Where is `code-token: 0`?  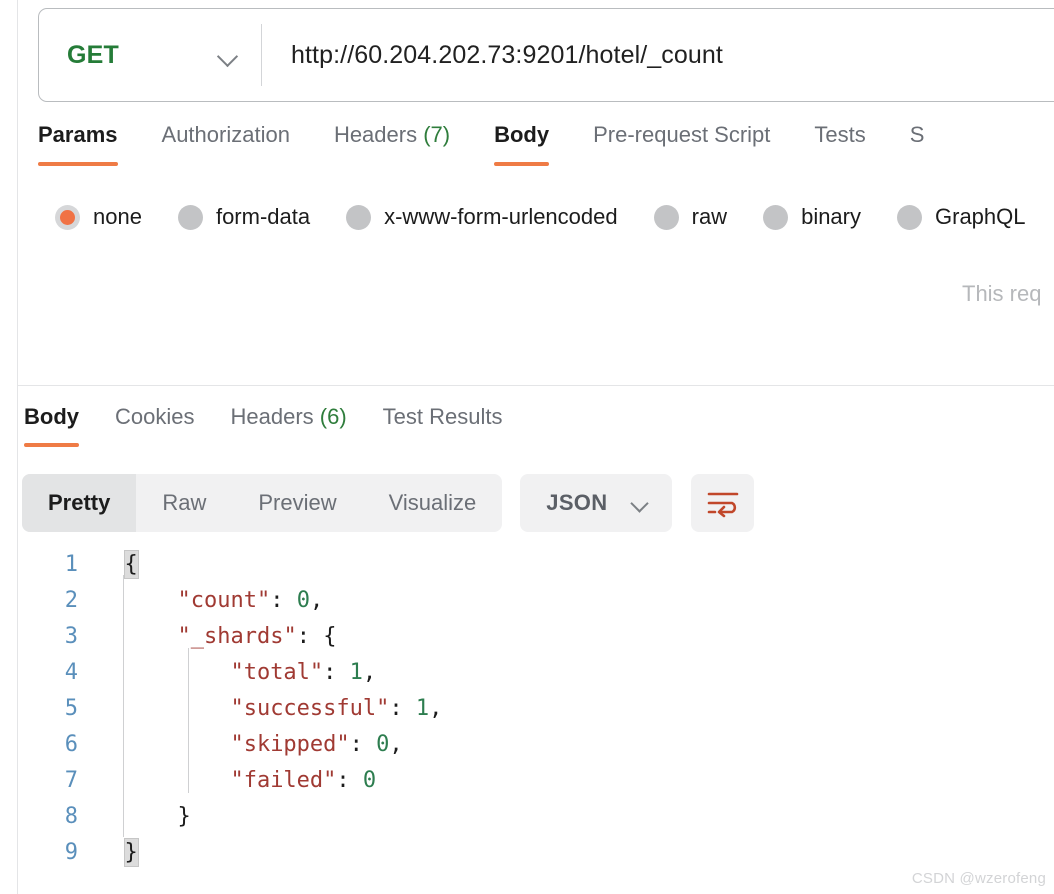 code-token: 0 is located at coordinates (303, 600).